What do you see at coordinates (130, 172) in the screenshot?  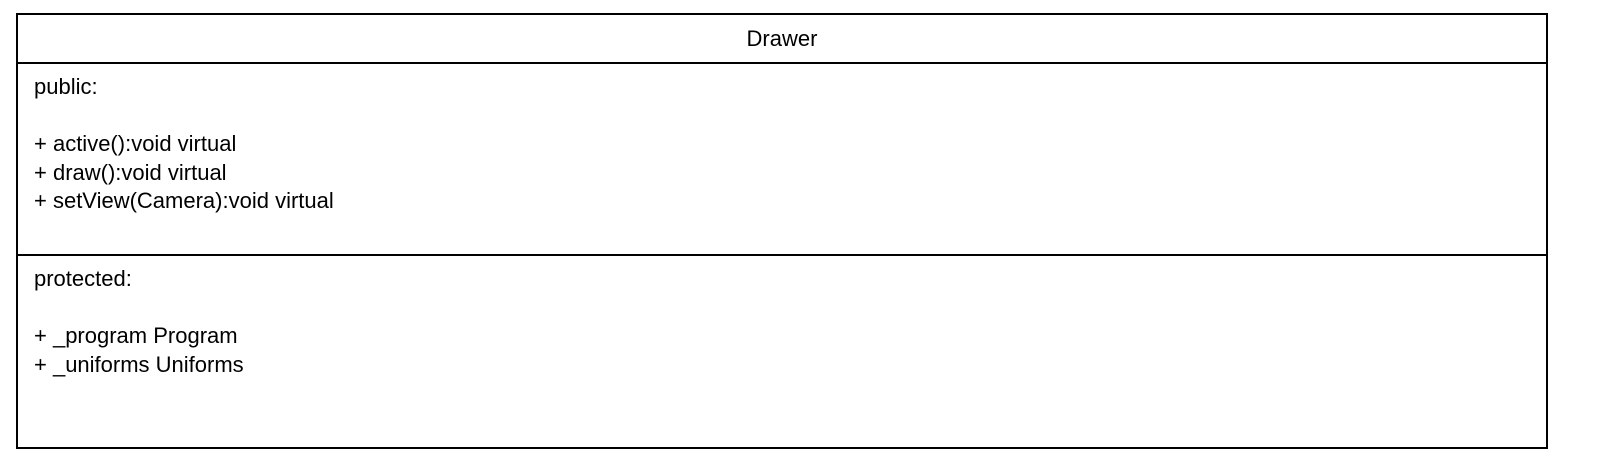 I see `method-draw: + draw():void virtual` at bounding box center [130, 172].